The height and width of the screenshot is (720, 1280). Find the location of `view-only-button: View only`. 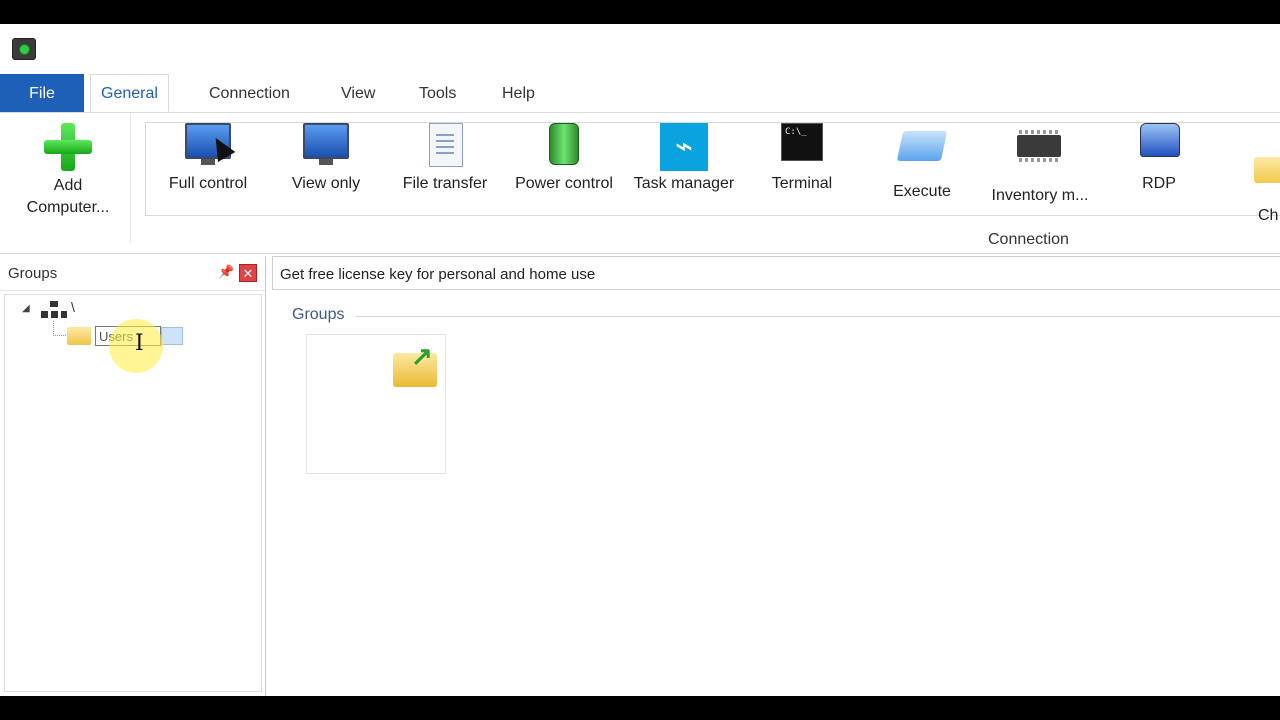

view-only-button: View only is located at coordinates (326, 158).